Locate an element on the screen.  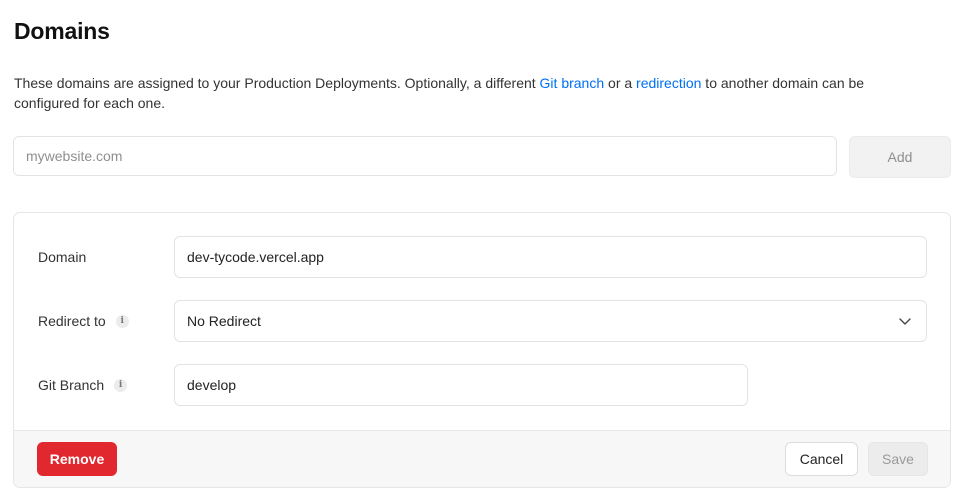
redirect-select: No Redirect is located at coordinates (550, 321).